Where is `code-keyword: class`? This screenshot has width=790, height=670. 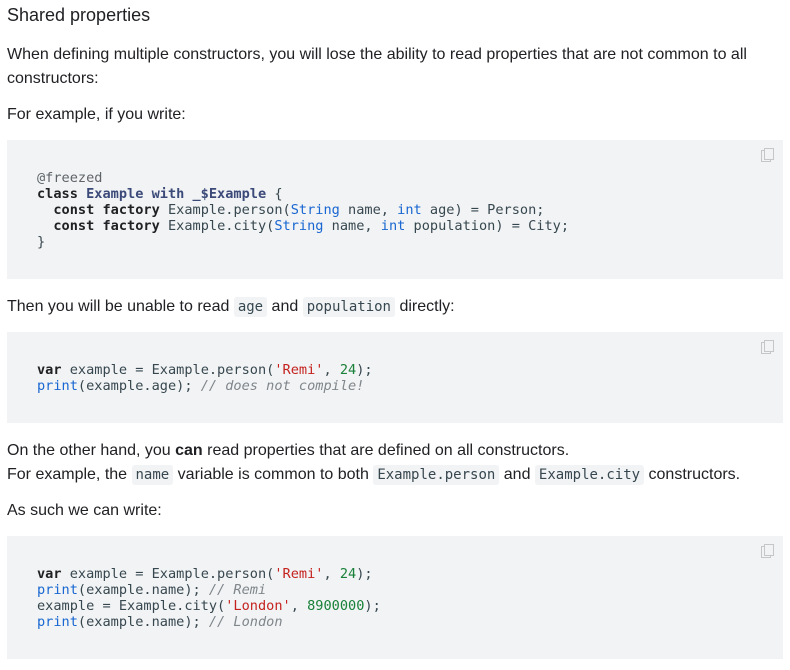
code-keyword: class is located at coordinates (57, 194).